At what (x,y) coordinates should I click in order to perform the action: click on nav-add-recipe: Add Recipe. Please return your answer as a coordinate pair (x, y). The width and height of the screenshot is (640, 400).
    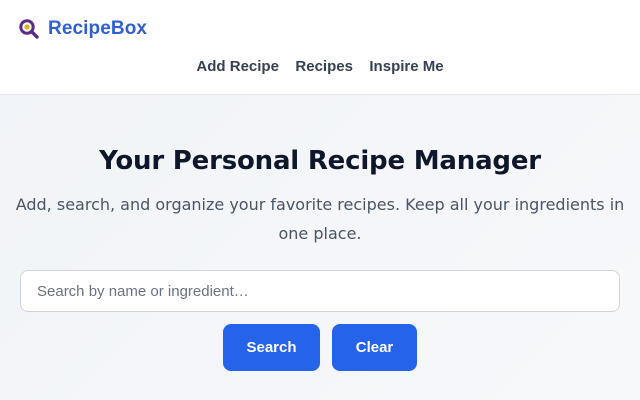
    Looking at the image, I should click on (237, 66).